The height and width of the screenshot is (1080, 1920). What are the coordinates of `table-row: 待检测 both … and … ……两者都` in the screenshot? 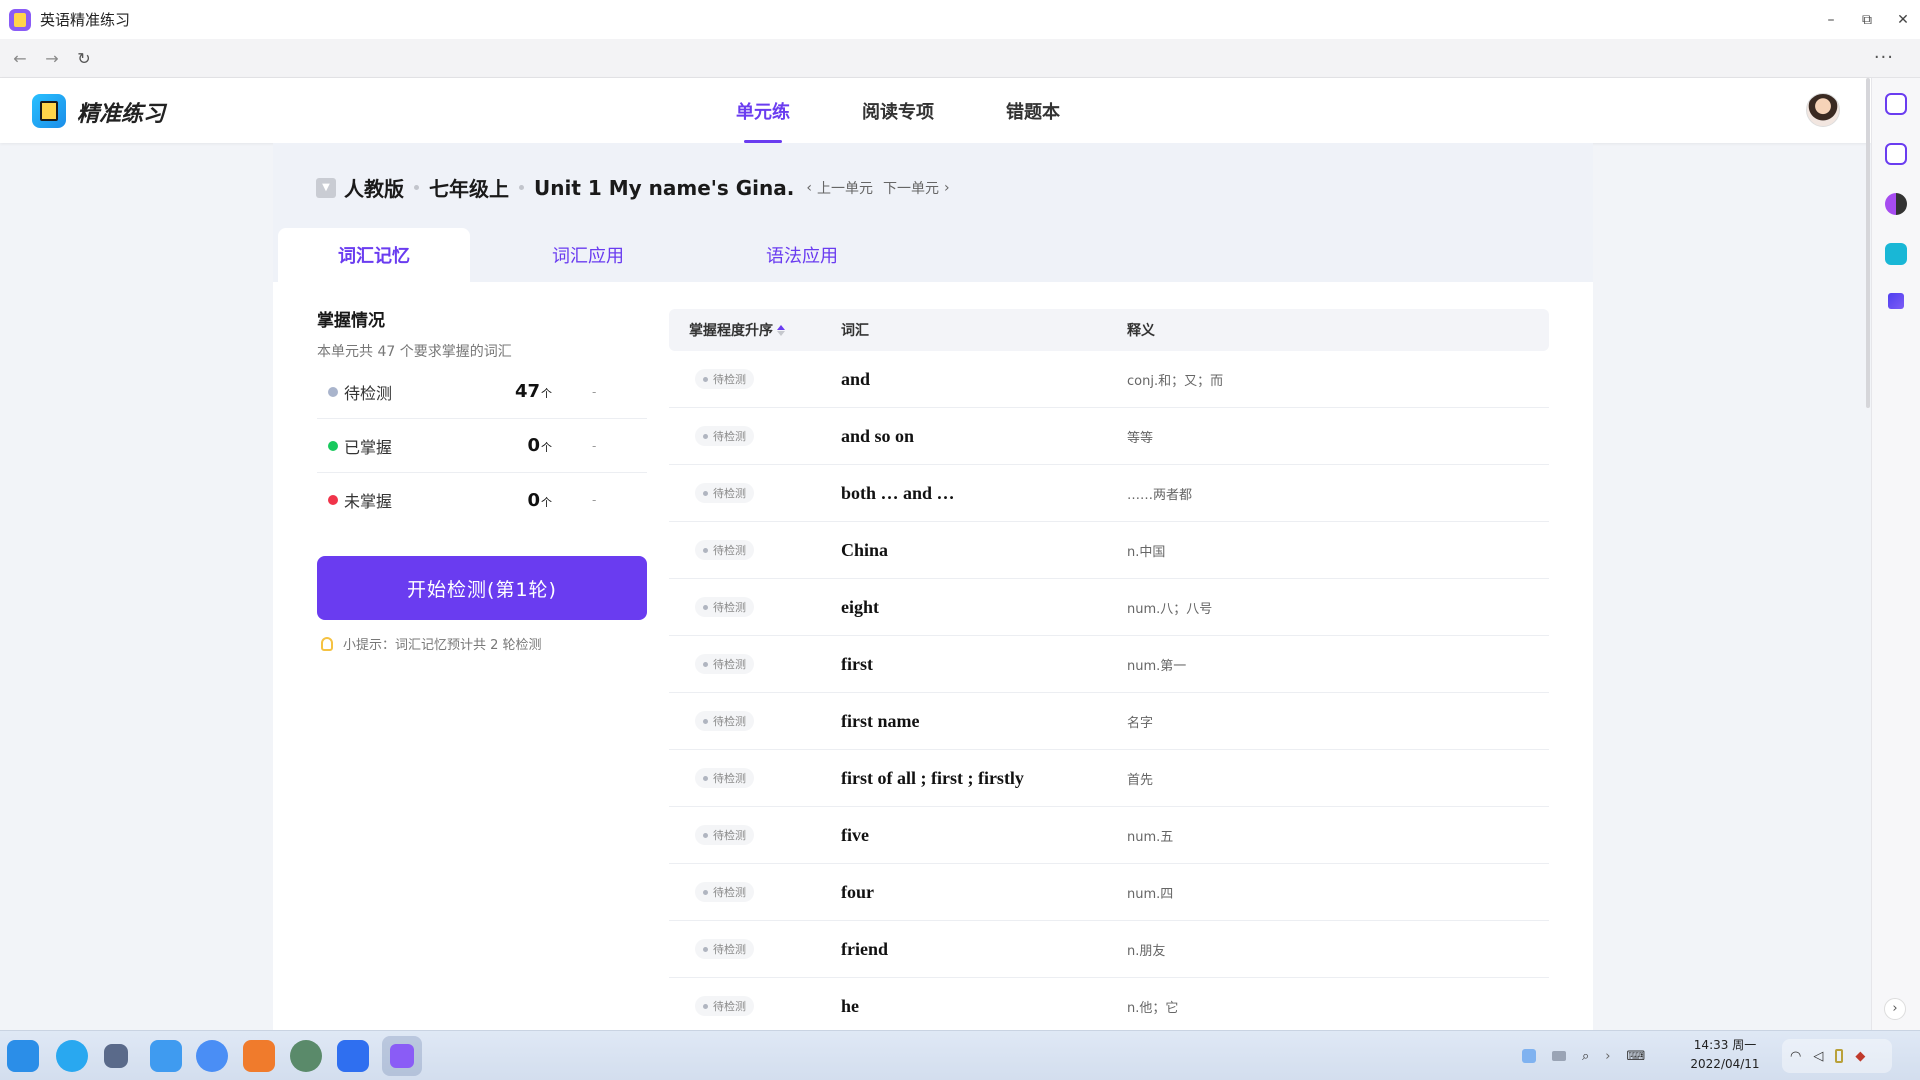 It's located at (1109, 493).